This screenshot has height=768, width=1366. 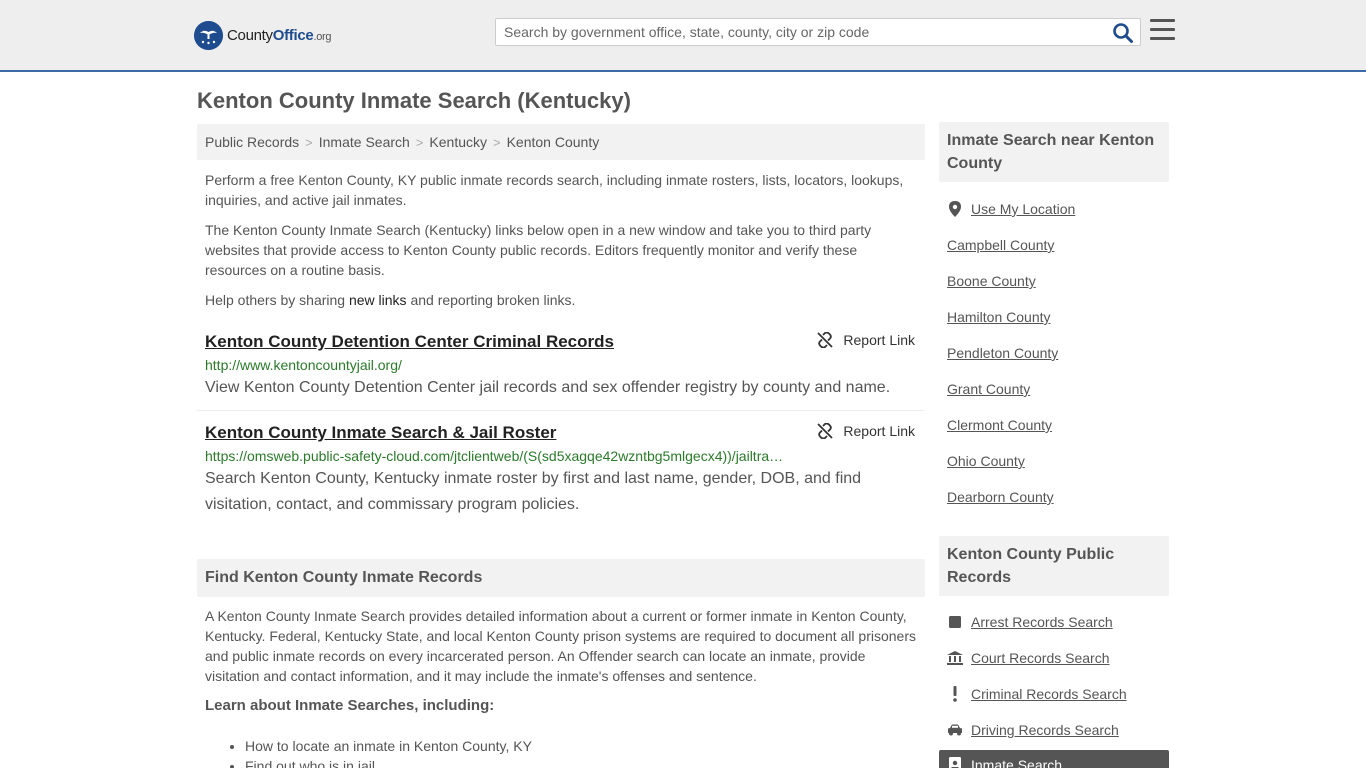 I want to click on nearby-county-item: Dearborn County, so click(x=1000, y=497).